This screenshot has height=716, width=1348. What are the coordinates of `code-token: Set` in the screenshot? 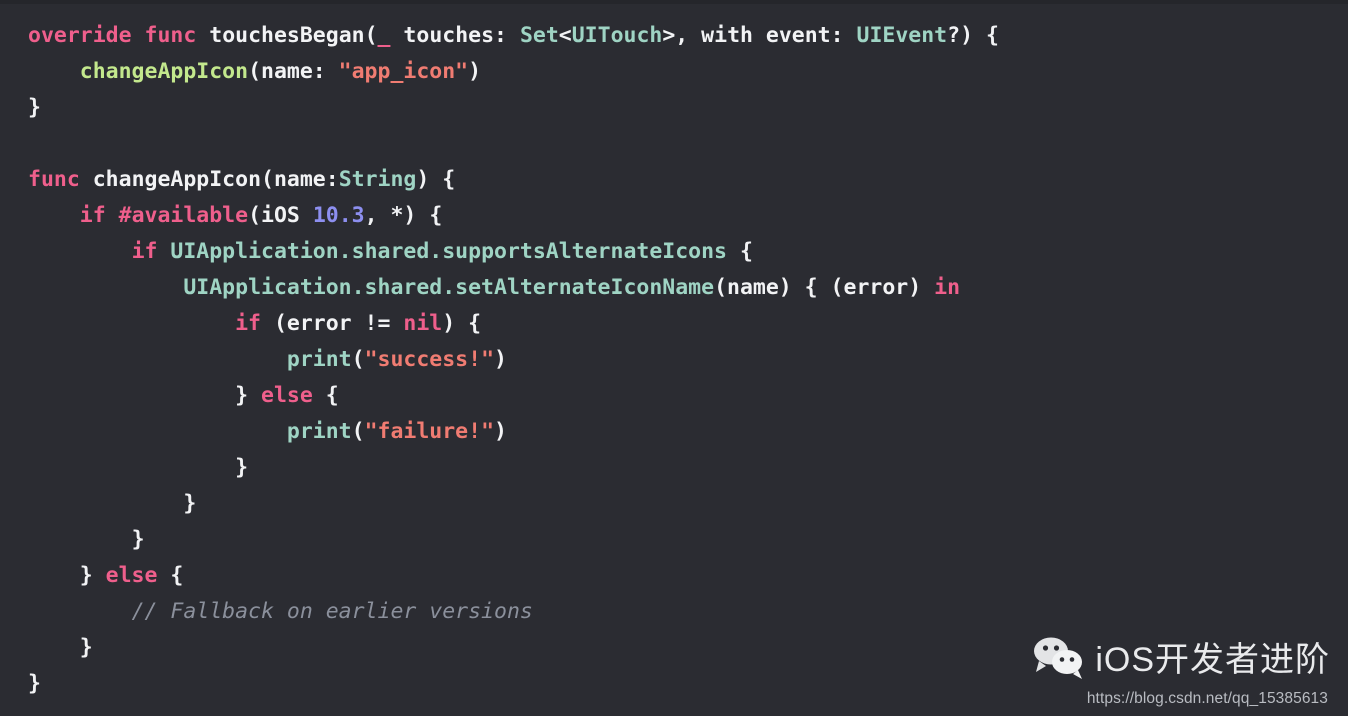 It's located at (539, 35).